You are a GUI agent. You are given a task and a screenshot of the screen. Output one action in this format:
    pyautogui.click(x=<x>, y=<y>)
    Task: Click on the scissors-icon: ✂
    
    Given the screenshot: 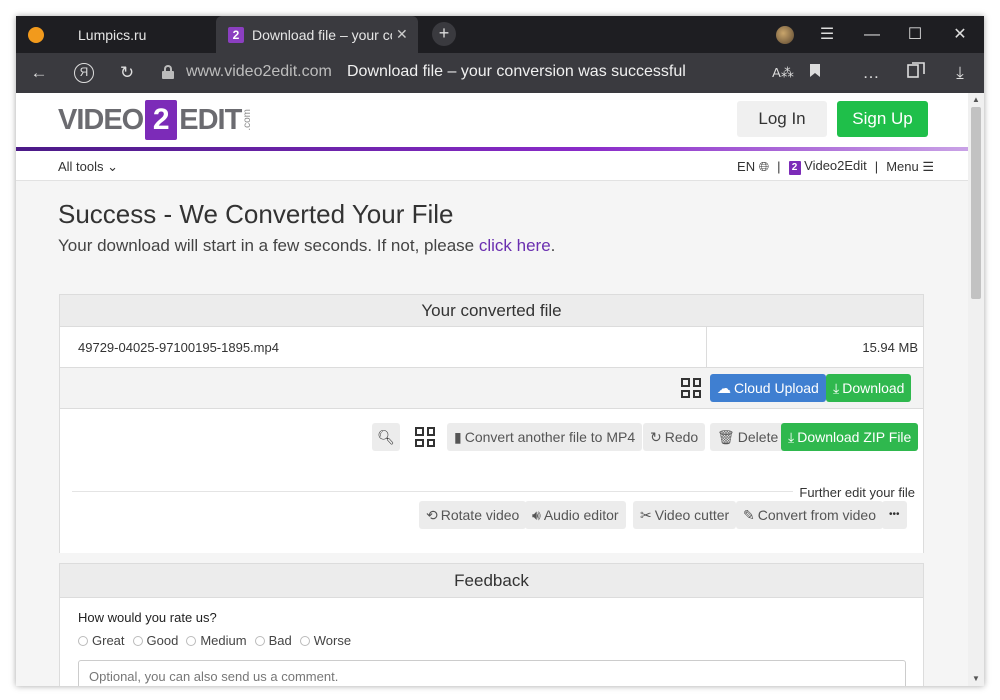 What is the action you would take?
    pyautogui.click(x=646, y=515)
    